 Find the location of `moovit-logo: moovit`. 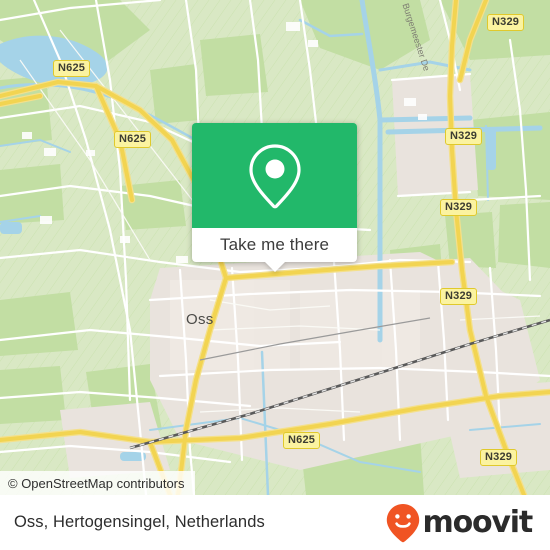

moovit-logo: moovit is located at coordinates (459, 523).